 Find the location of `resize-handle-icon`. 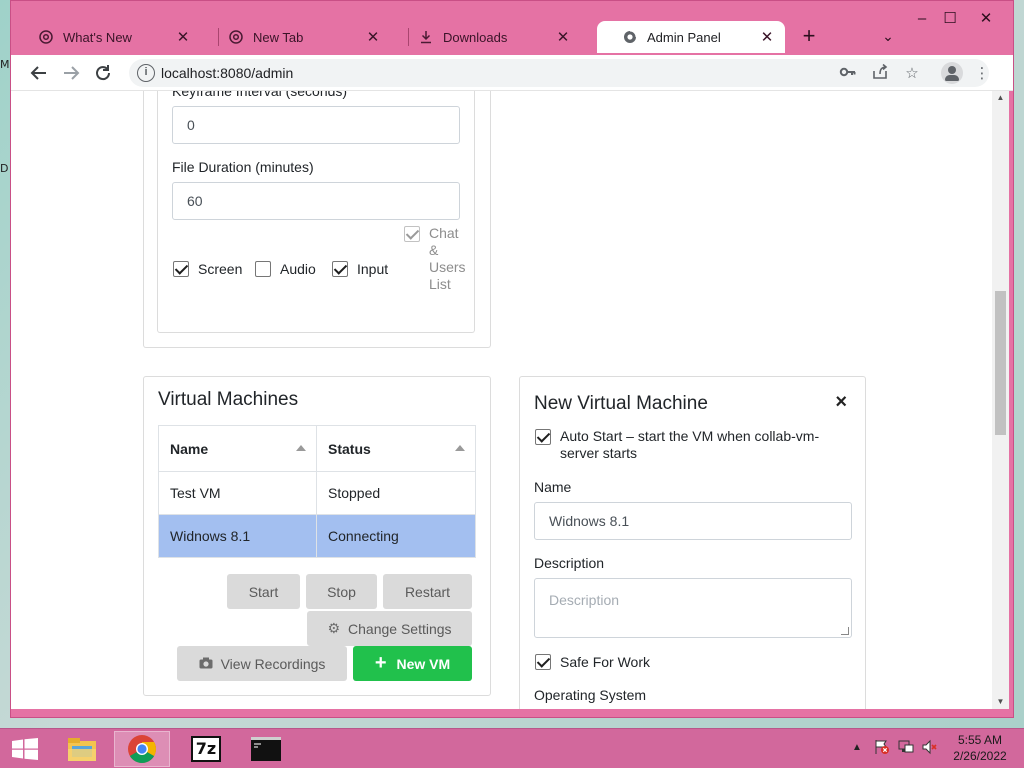

resize-handle-icon is located at coordinates (845, 631).